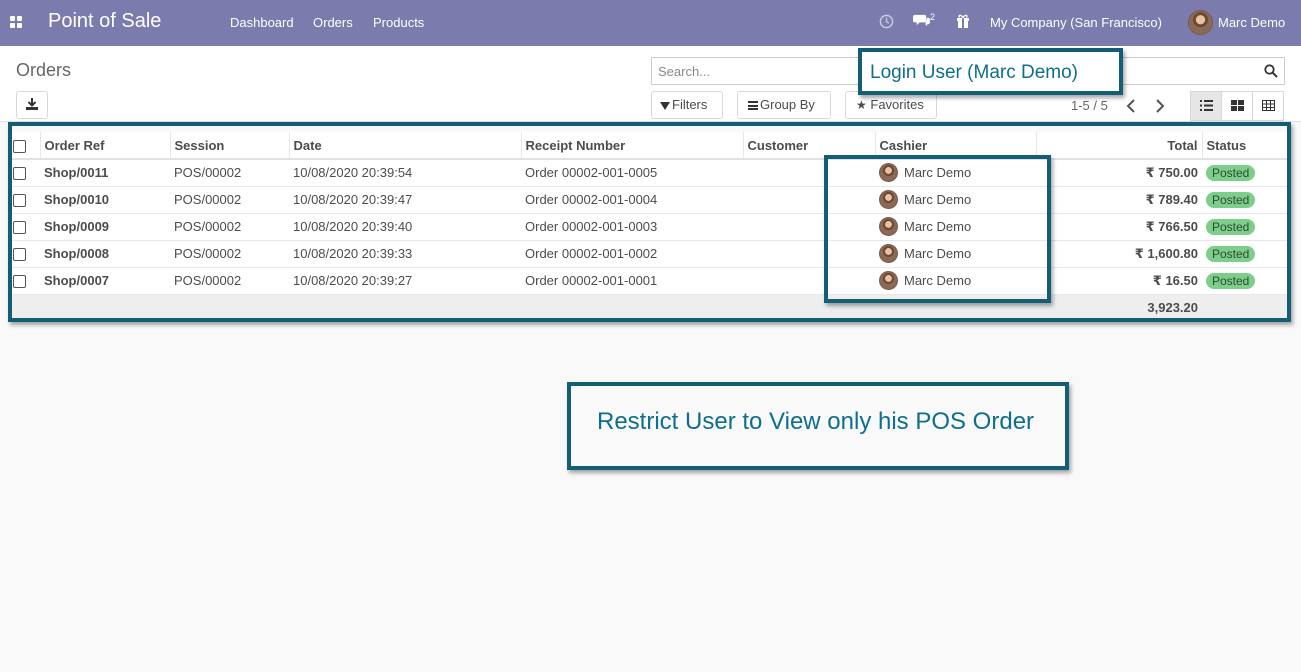 Image resolution: width=1301 pixels, height=672 pixels. What do you see at coordinates (816, 421) in the screenshot?
I see `restrict-user-text: Restrict User to View only his POS Order` at bounding box center [816, 421].